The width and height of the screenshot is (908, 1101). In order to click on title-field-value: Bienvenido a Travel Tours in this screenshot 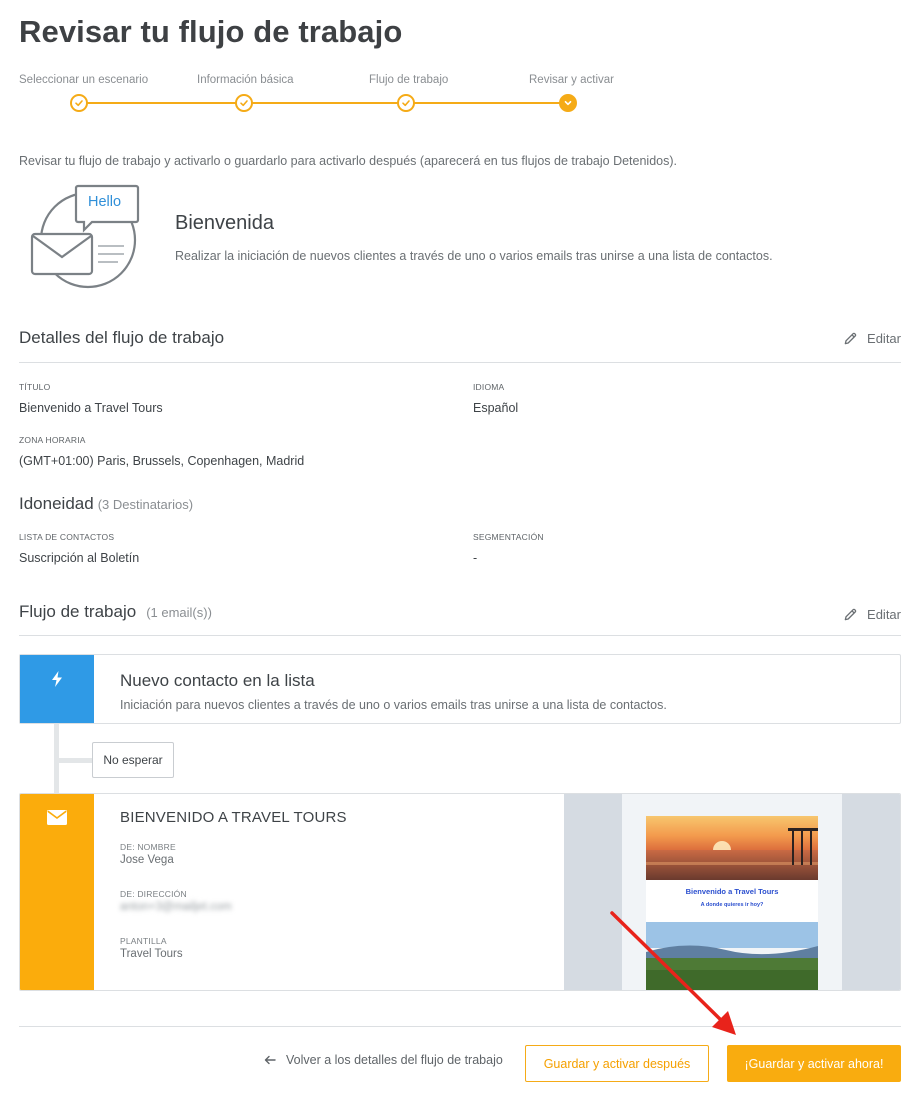, I will do `click(91, 408)`.